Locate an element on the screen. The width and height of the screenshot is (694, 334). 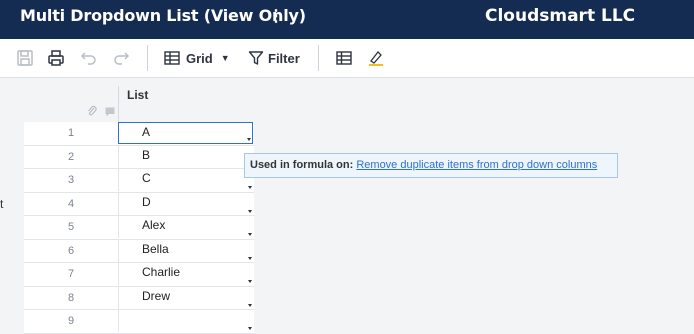
grid-cell: A is located at coordinates (185, 133).